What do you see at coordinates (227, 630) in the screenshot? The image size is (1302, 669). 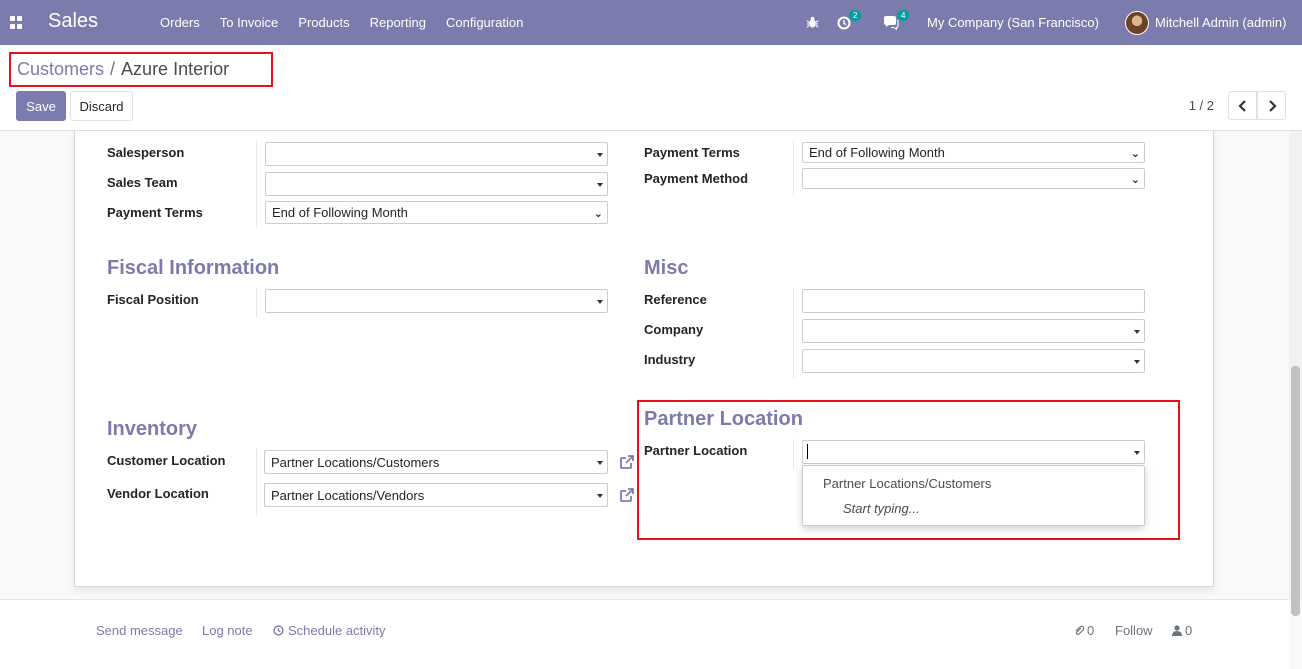 I see `log-note-button: Log note` at bounding box center [227, 630].